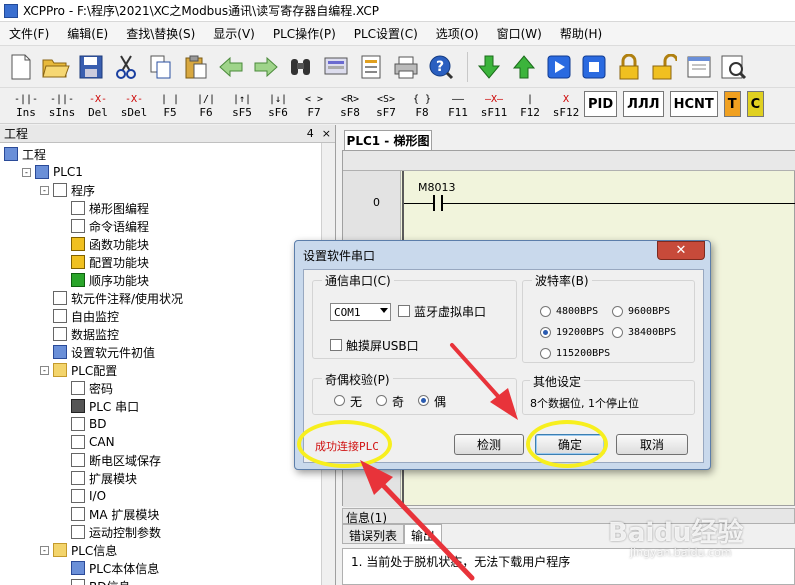  Describe the element at coordinates (676, 533) in the screenshot. I see `watermark-logo: Baidu经验` at that location.